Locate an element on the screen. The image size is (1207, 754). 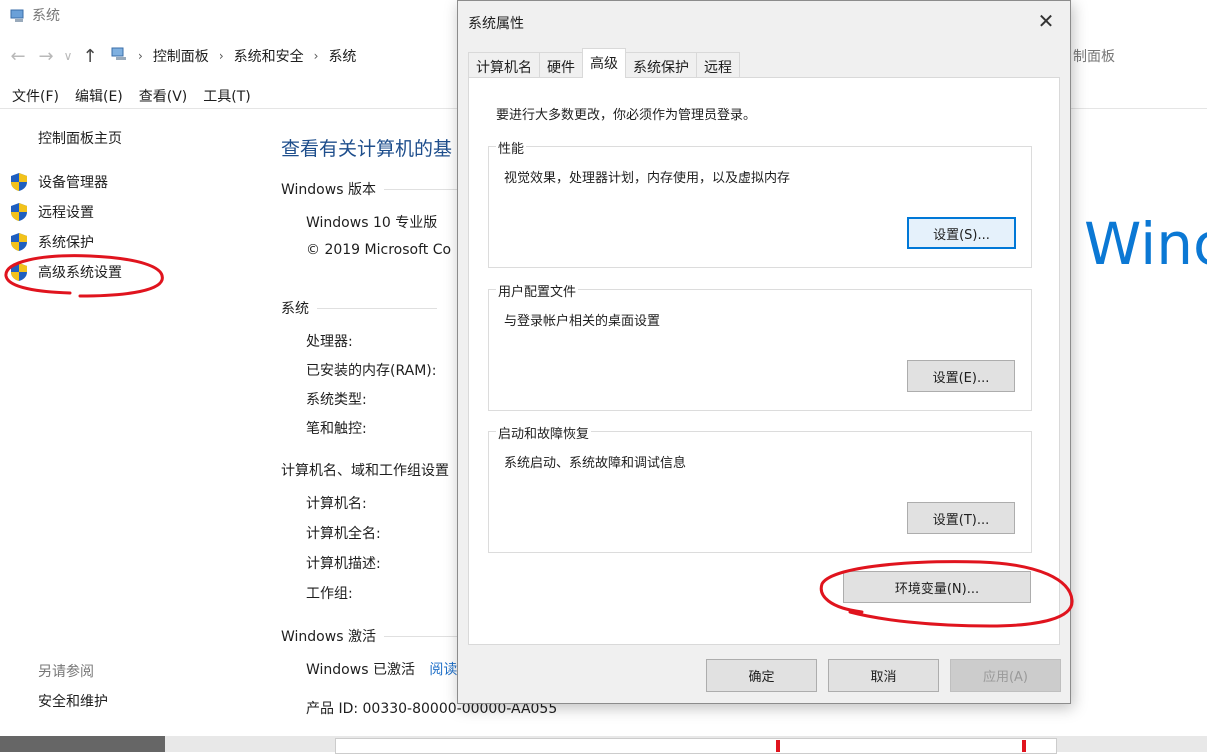
tab-computer-name: 计算机名 is located at coordinates (504, 65).